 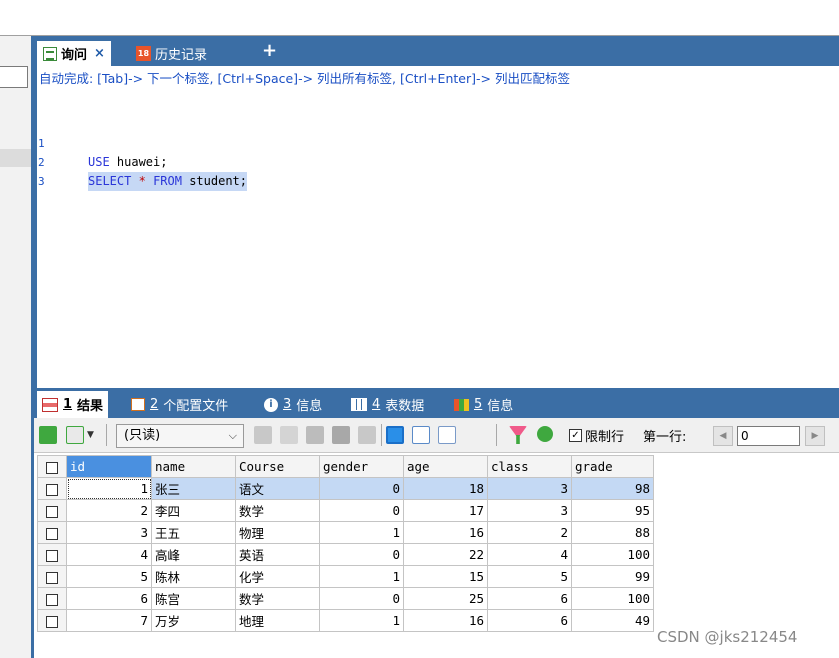 I want to click on select-all-checkbox, so click(x=52, y=466).